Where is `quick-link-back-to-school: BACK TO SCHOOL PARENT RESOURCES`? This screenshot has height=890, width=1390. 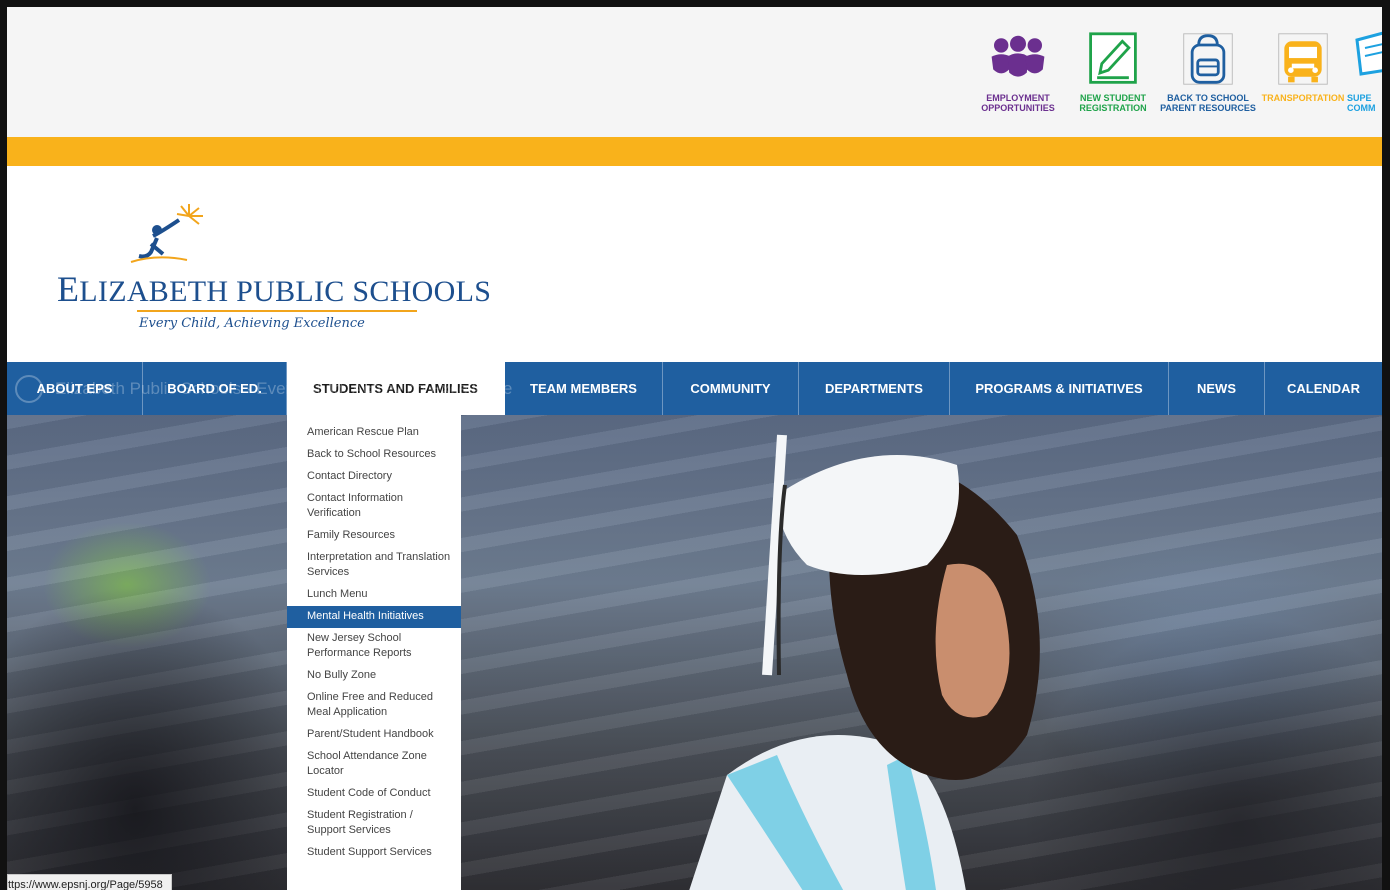 quick-link-back-to-school: BACK TO SCHOOL PARENT RESOURCES is located at coordinates (1208, 71).